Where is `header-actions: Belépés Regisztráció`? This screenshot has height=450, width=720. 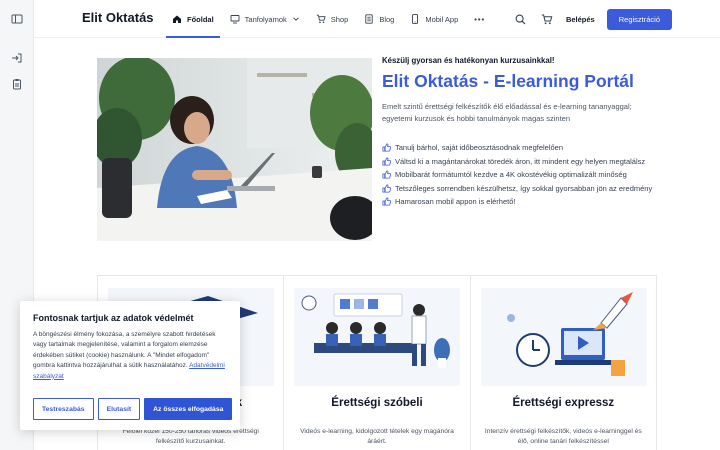 header-actions: Belépés Regisztráció is located at coordinates (593, 19).